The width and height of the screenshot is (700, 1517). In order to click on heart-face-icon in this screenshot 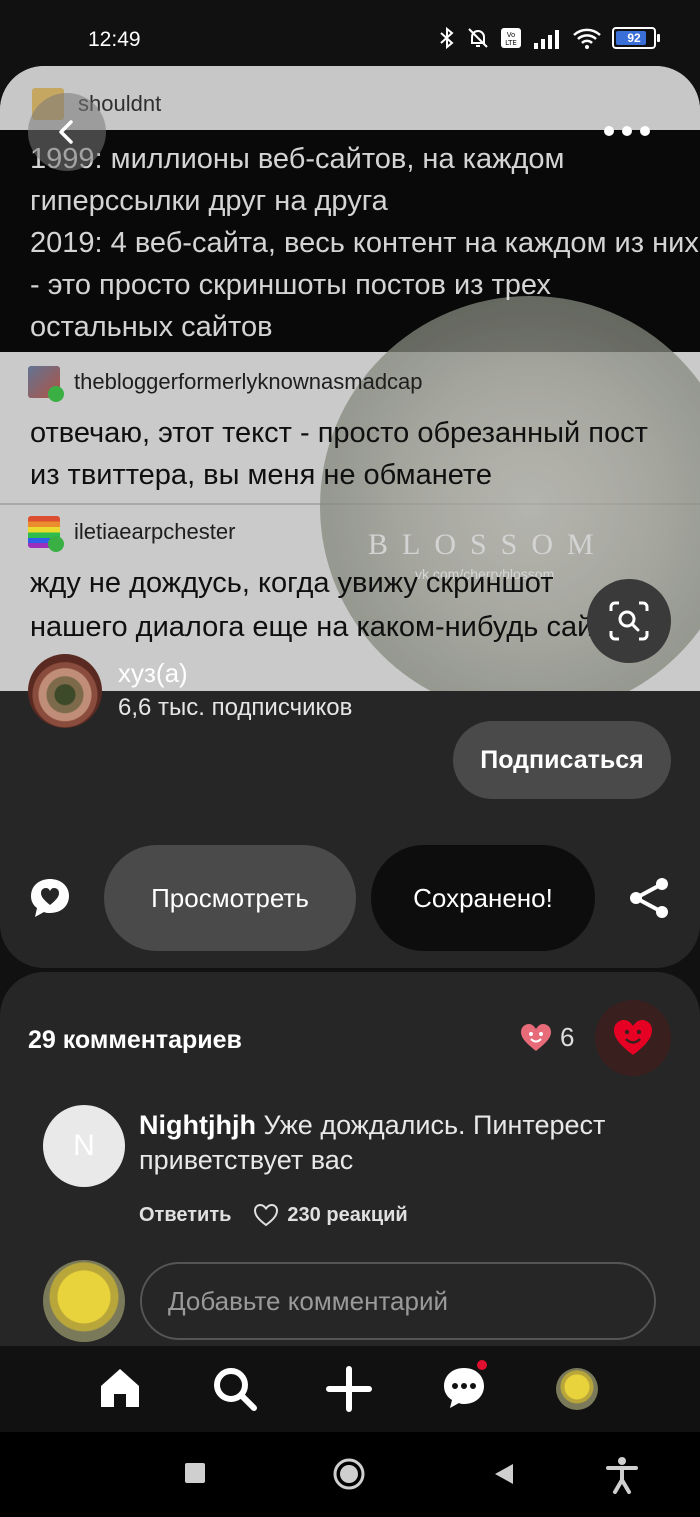, I will do `click(536, 1037)`.